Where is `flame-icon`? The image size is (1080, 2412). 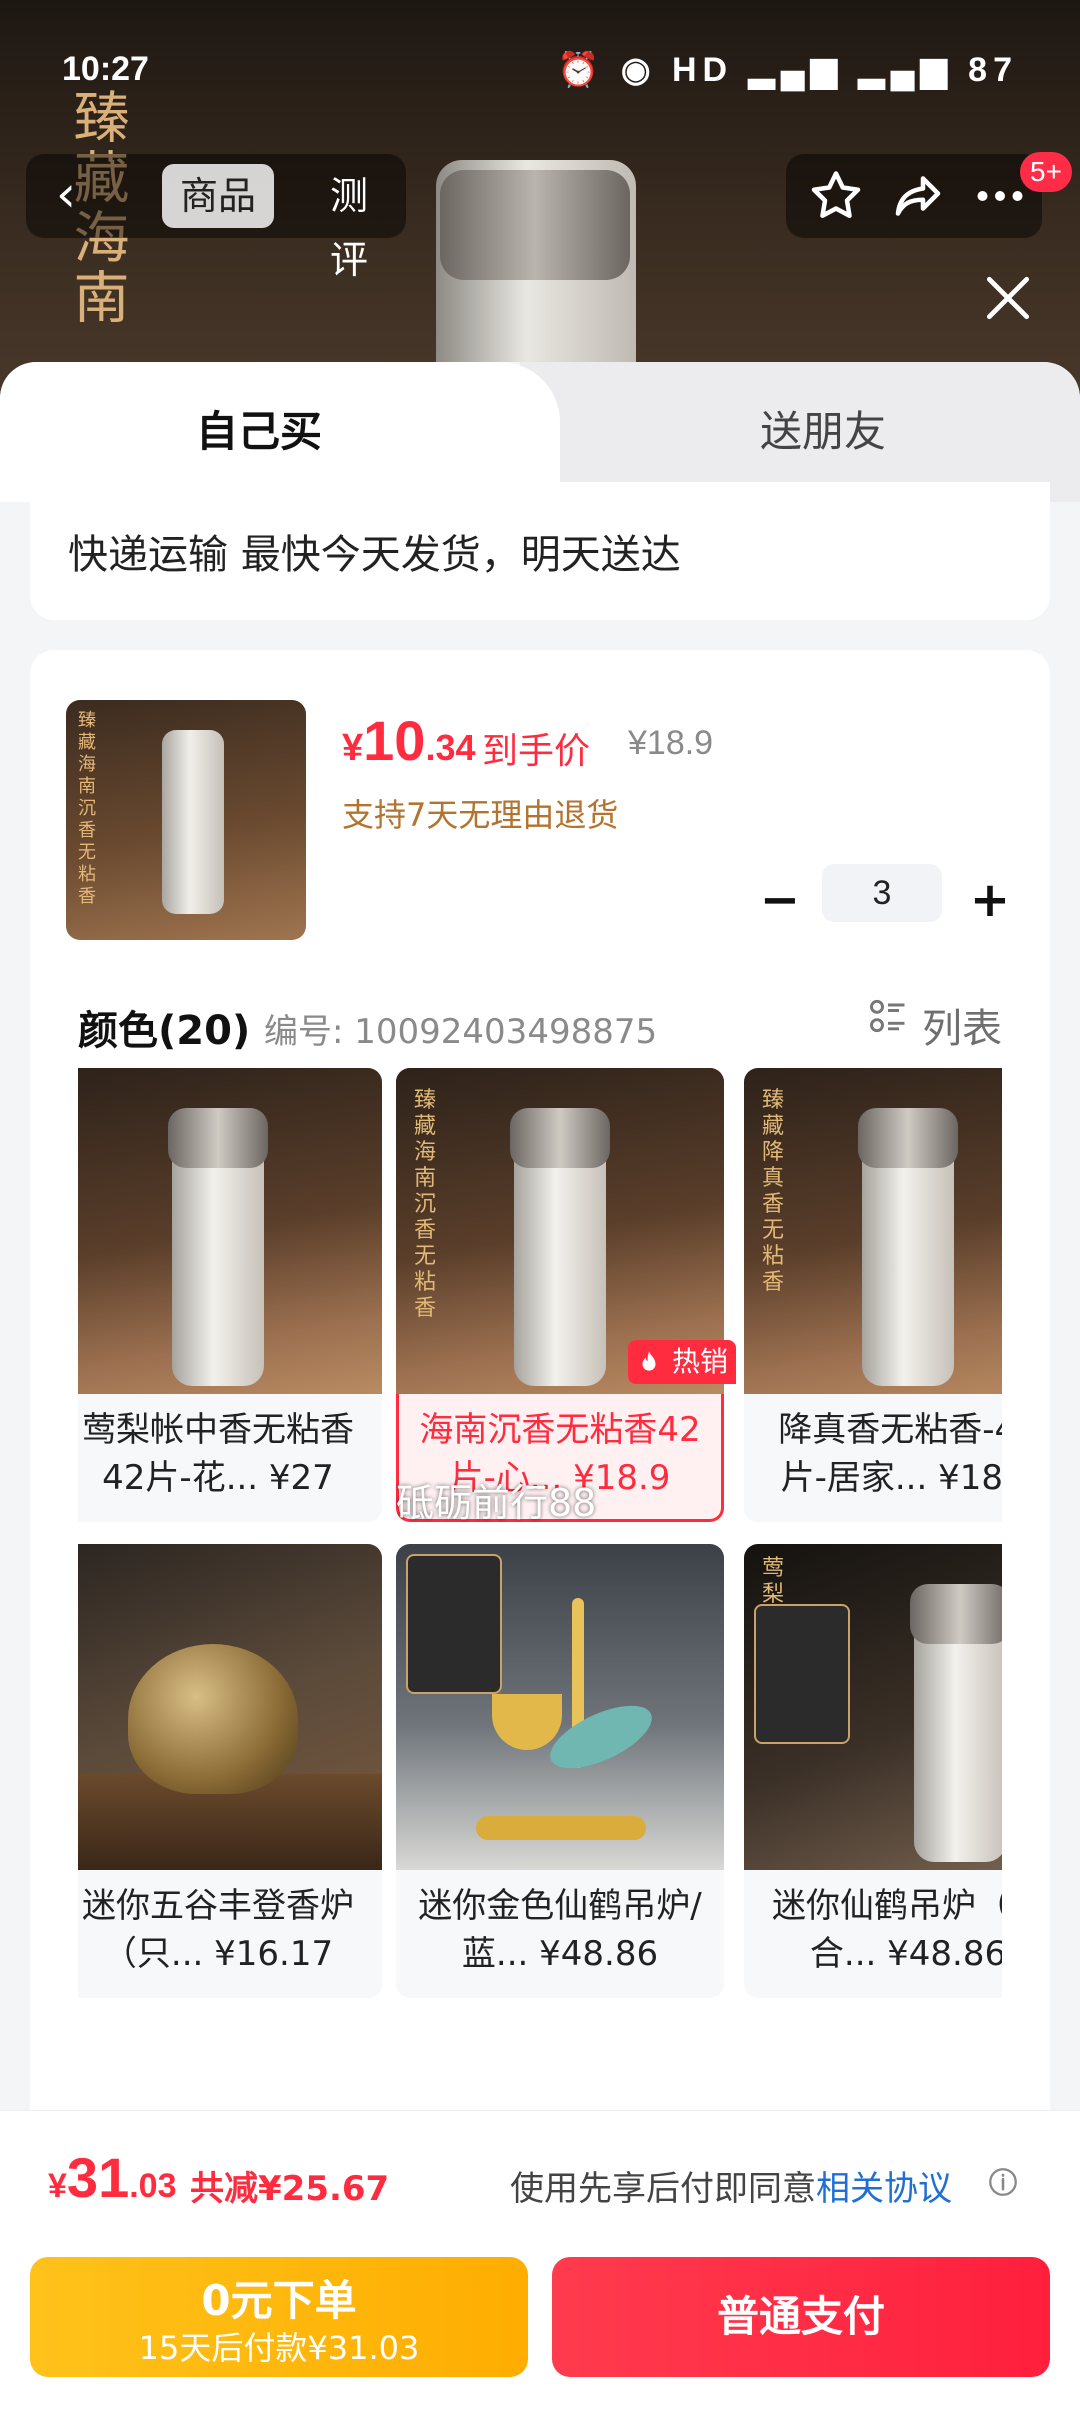 flame-icon is located at coordinates (649, 1361).